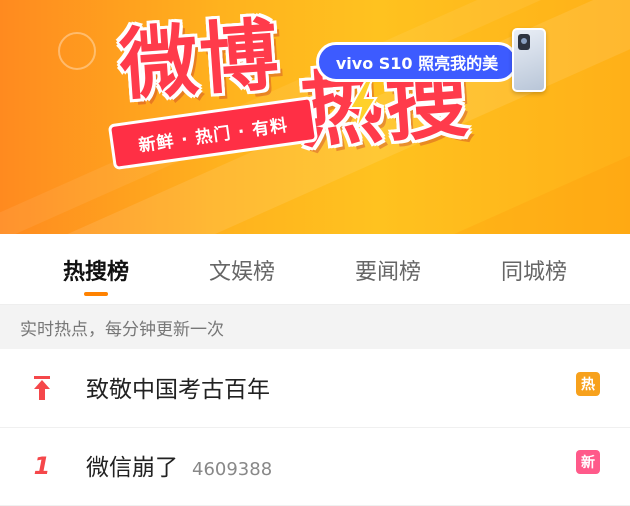 The height and width of the screenshot is (506, 630). Describe the element at coordinates (315, 327) in the screenshot. I see `update-hint: 实时热点，每分钟更新一次` at that location.